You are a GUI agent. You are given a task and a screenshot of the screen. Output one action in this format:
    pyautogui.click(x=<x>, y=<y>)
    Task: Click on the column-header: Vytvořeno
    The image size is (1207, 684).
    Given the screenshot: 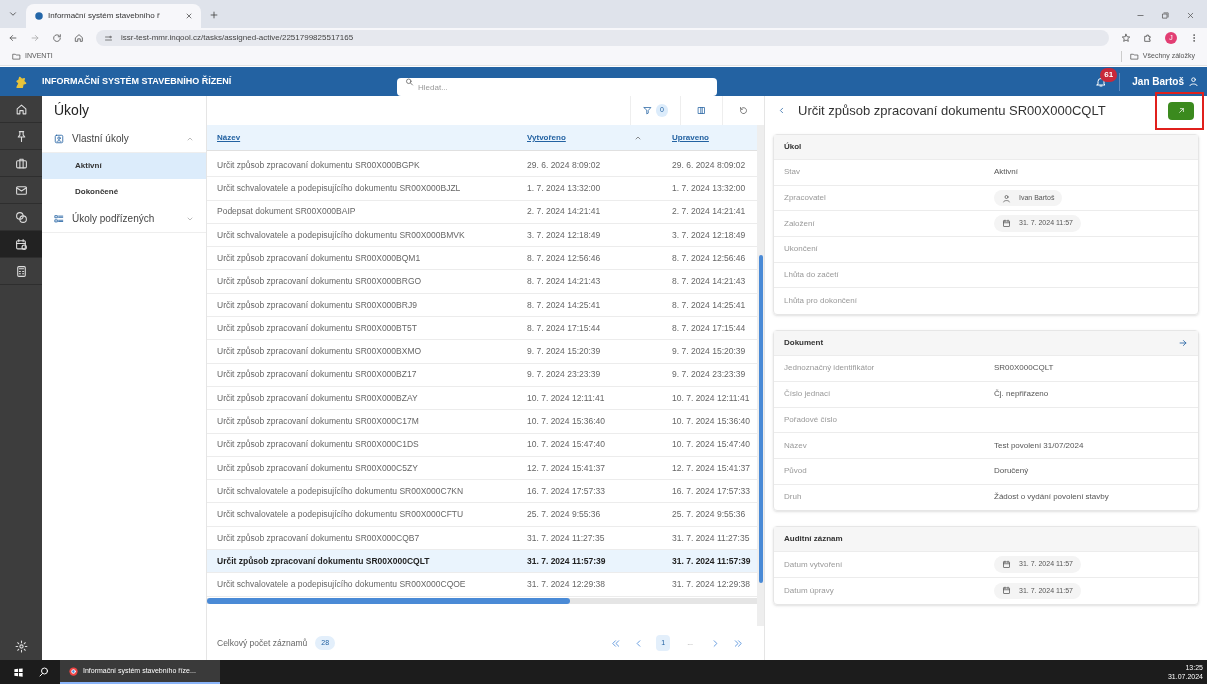 What is the action you would take?
    pyautogui.click(x=590, y=137)
    